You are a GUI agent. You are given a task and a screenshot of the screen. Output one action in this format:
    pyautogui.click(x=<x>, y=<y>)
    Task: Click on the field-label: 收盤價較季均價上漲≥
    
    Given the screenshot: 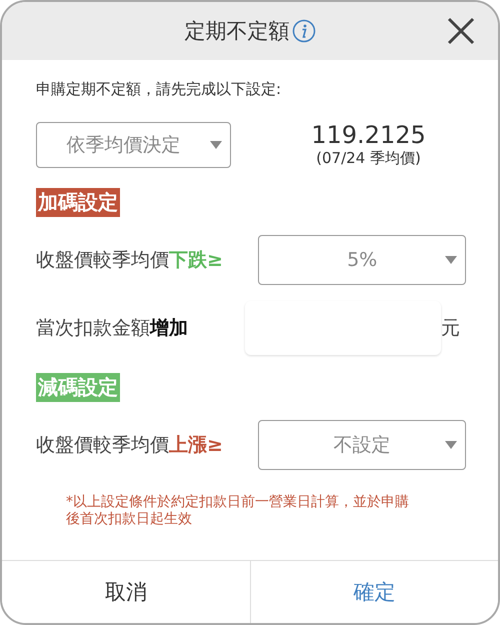 What is the action you would take?
    pyautogui.click(x=130, y=445)
    